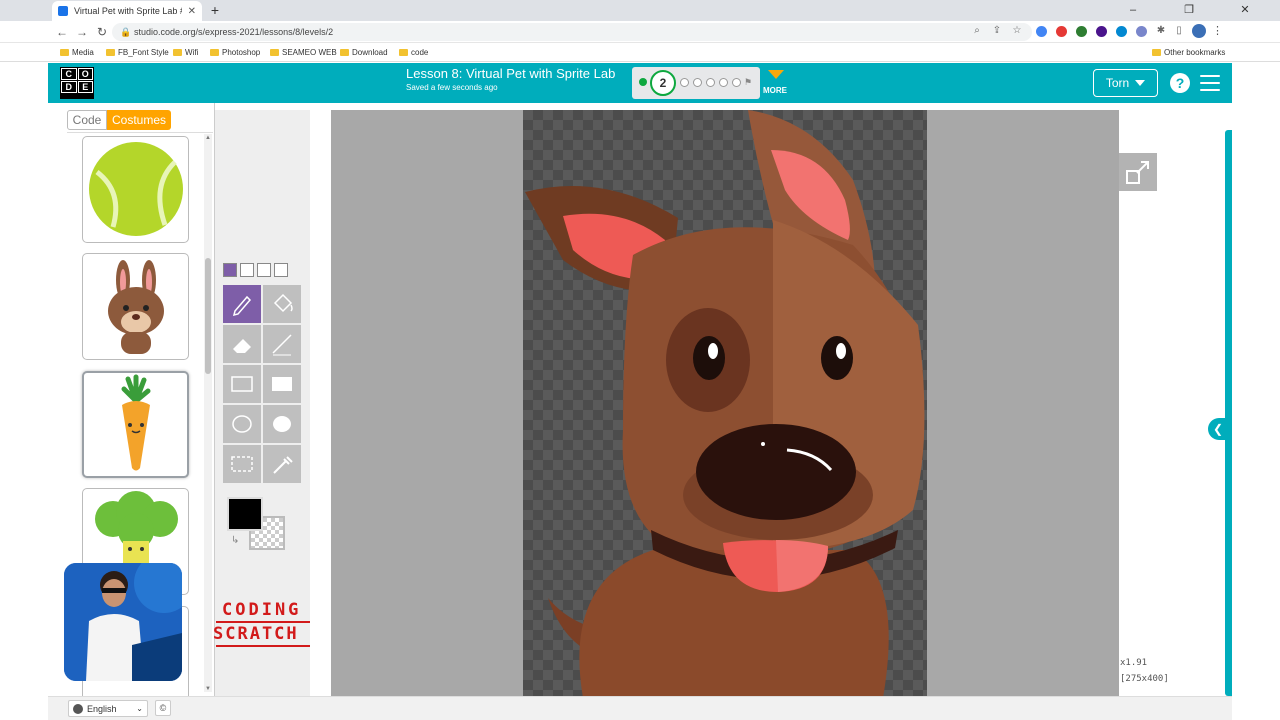 The width and height of the screenshot is (1280, 720). Describe the element at coordinates (997, 31) in the screenshot. I see `share-icon: ⇪` at that location.